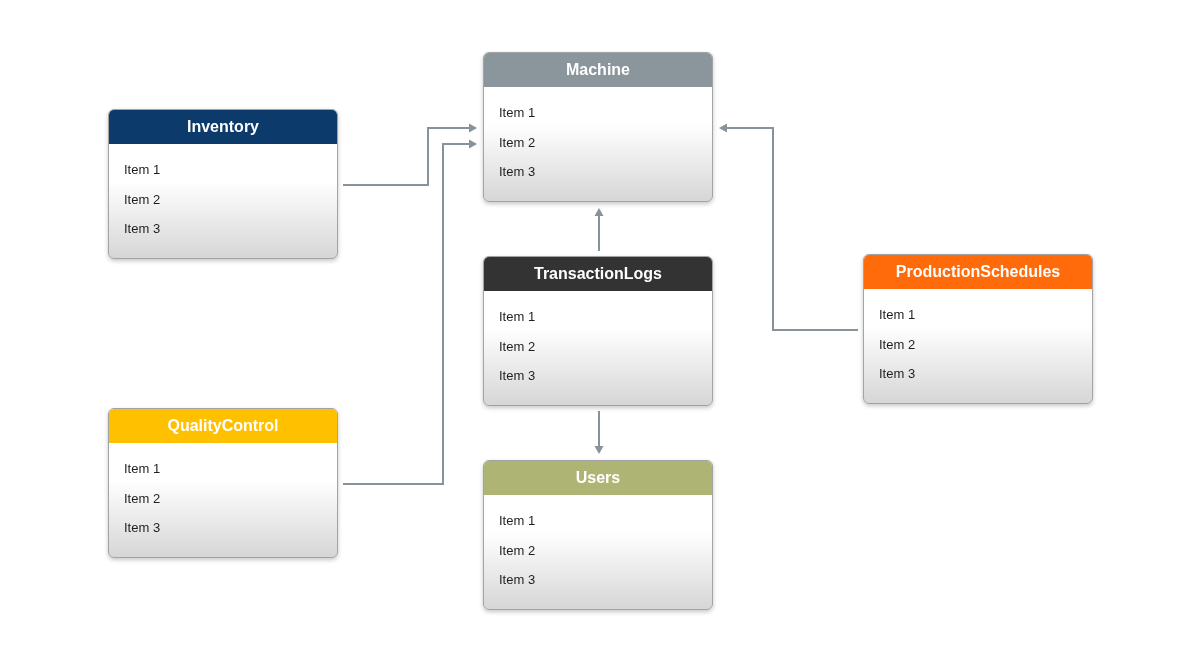  What do you see at coordinates (598, 274) in the screenshot?
I see `entity-title: TransactionLogs` at bounding box center [598, 274].